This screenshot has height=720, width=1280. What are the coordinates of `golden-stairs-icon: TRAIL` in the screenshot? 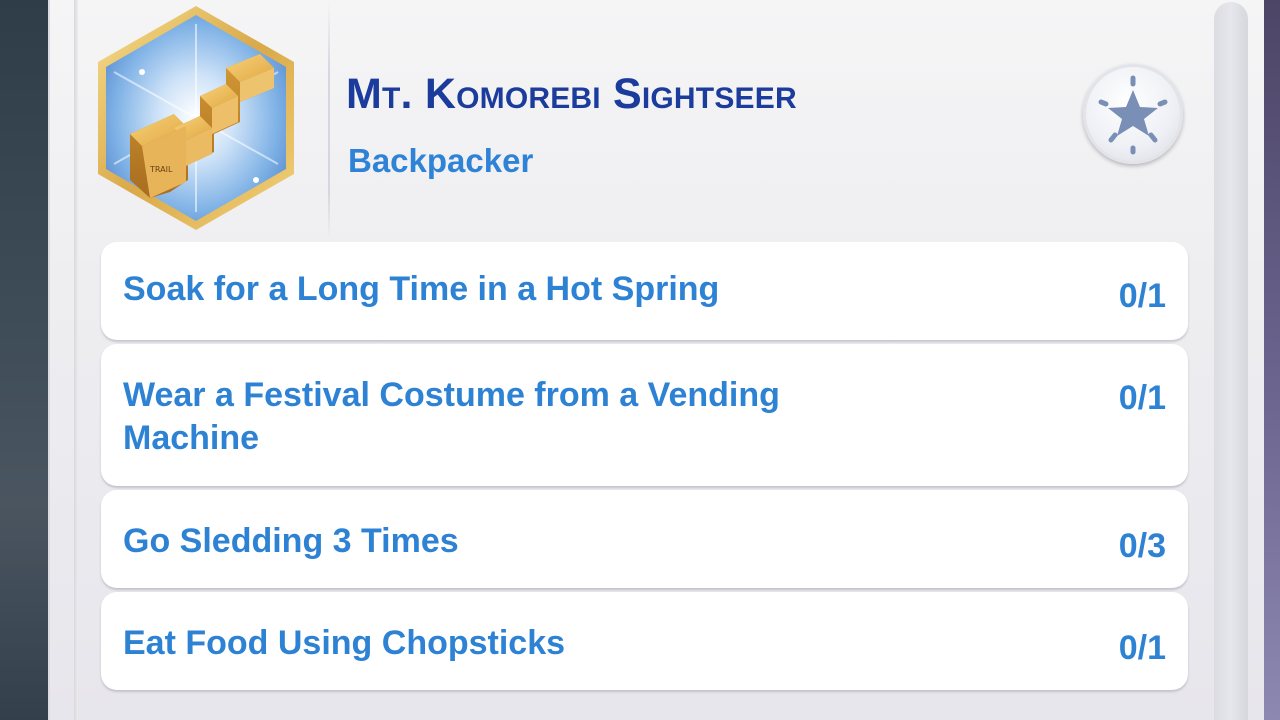 It's located at (196, 117).